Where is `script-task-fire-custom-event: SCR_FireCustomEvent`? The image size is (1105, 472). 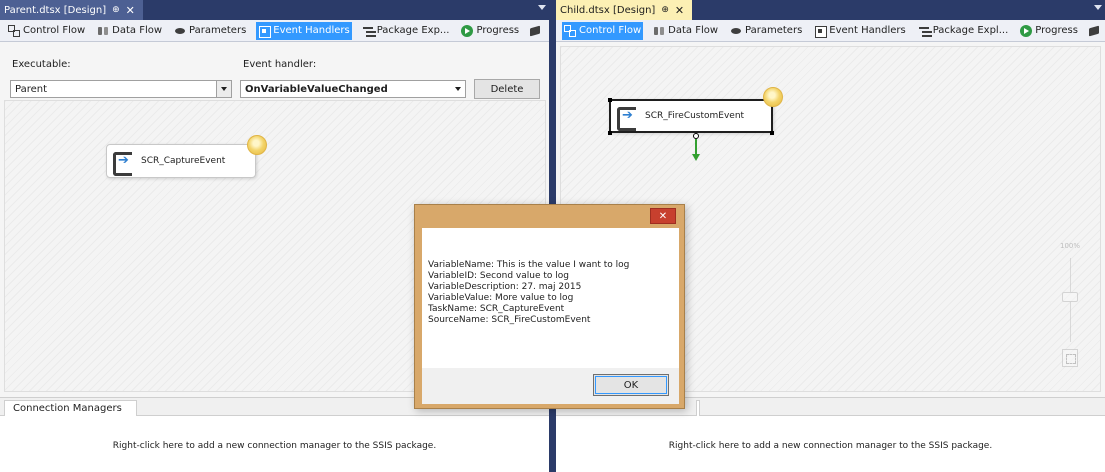 script-task-fire-custom-event: SCR_FireCustomEvent is located at coordinates (691, 116).